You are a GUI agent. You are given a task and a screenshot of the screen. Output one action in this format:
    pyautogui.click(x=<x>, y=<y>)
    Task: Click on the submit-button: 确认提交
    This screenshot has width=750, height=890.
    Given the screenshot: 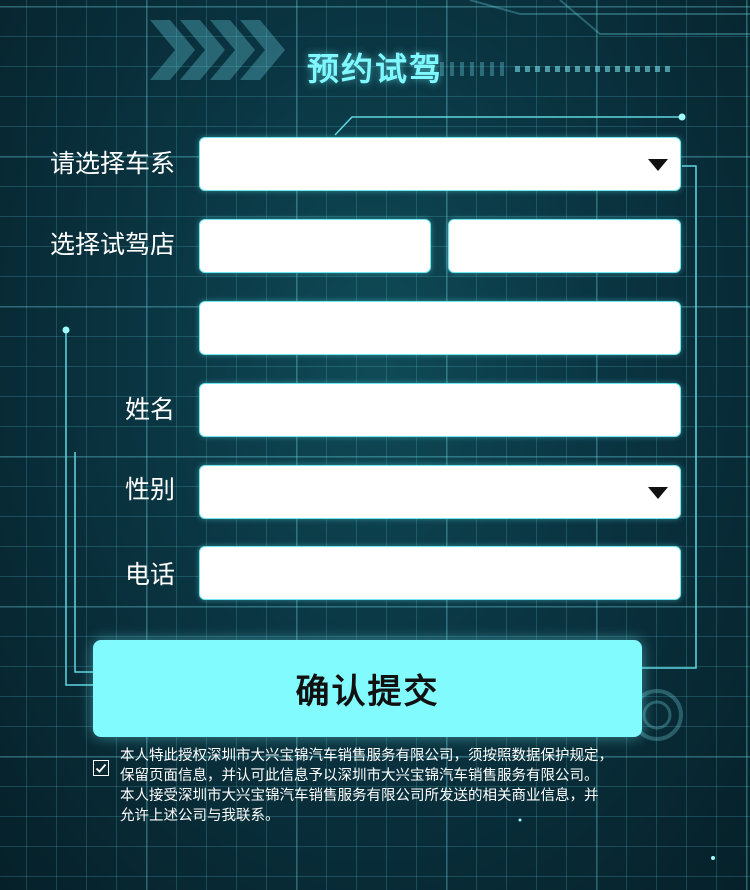 What is the action you would take?
    pyautogui.click(x=367, y=688)
    